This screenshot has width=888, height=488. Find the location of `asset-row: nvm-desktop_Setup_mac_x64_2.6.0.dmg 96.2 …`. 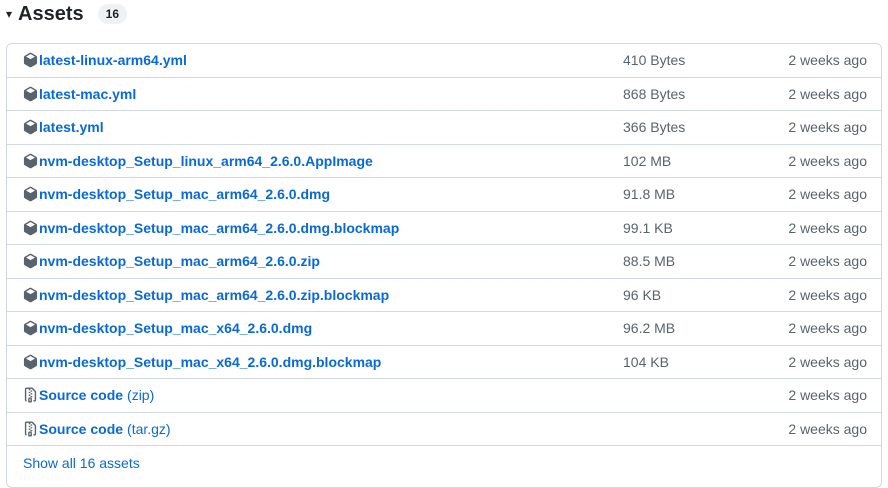

asset-row: nvm-desktop_Setup_mac_x64_2.6.0.dmg 96.2 … is located at coordinates (444, 329).